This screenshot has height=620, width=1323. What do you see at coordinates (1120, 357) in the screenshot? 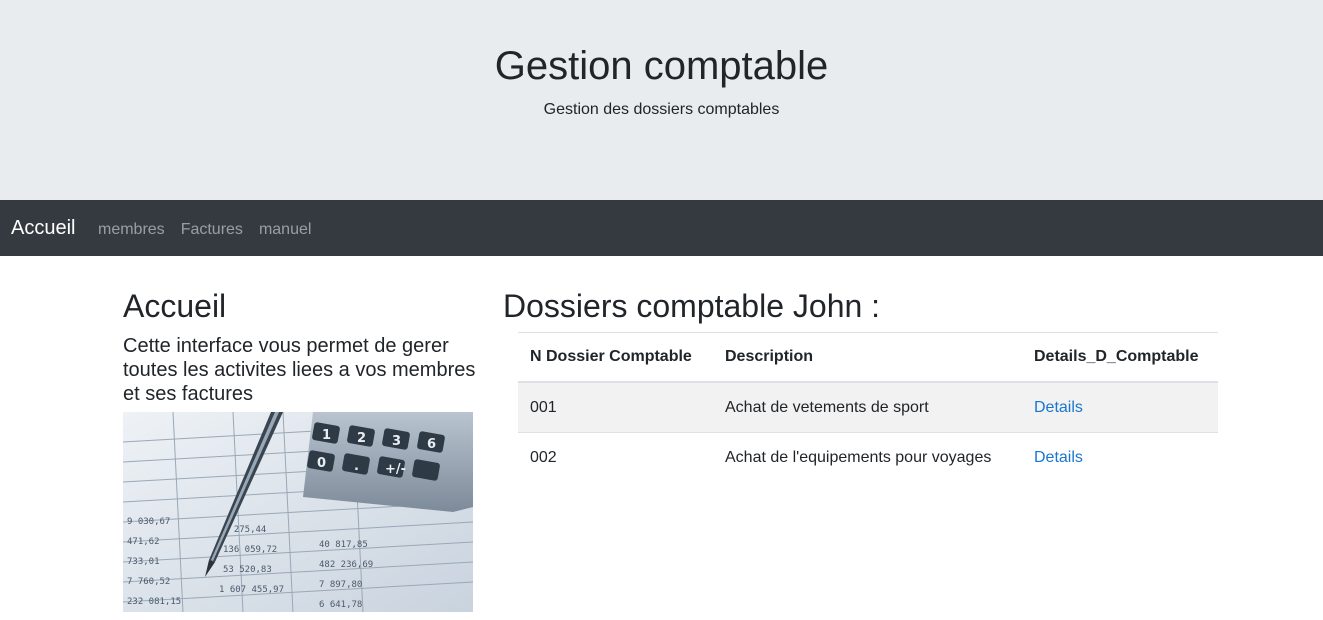
I see `col-header-details: Details_D_Comptable` at bounding box center [1120, 357].